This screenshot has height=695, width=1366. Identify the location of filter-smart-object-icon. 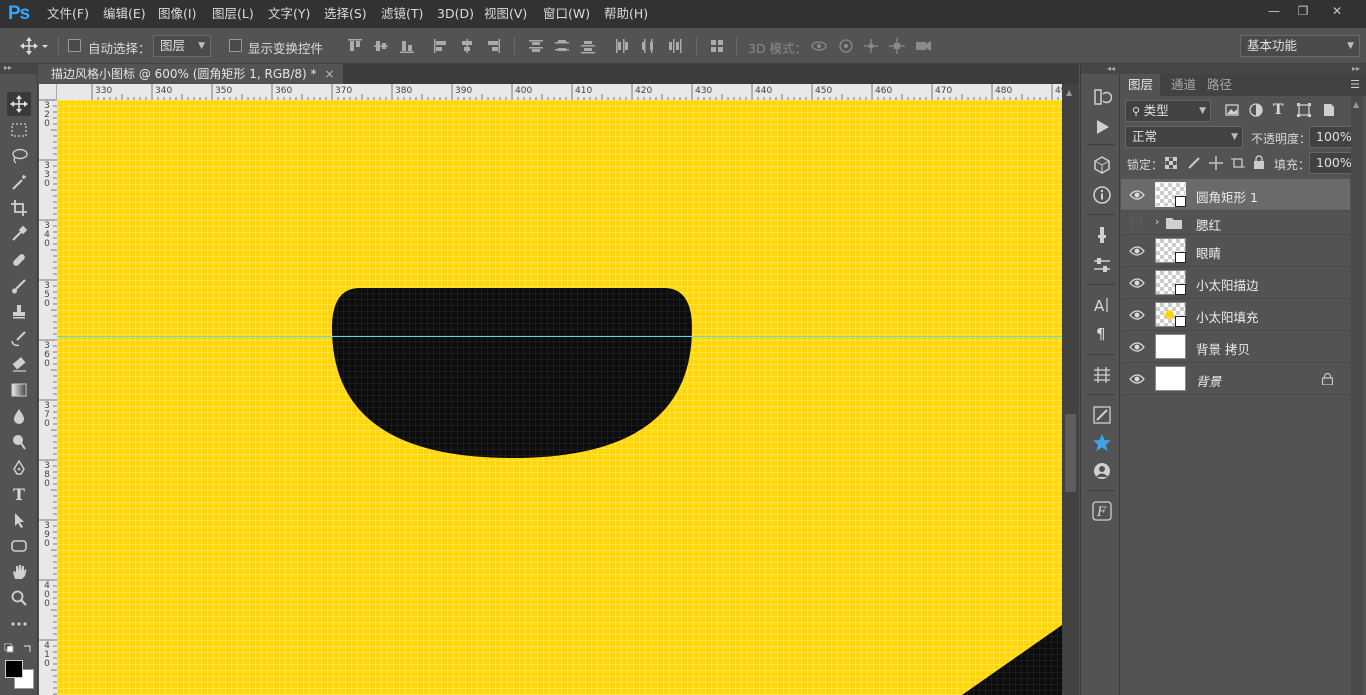
(1328, 111).